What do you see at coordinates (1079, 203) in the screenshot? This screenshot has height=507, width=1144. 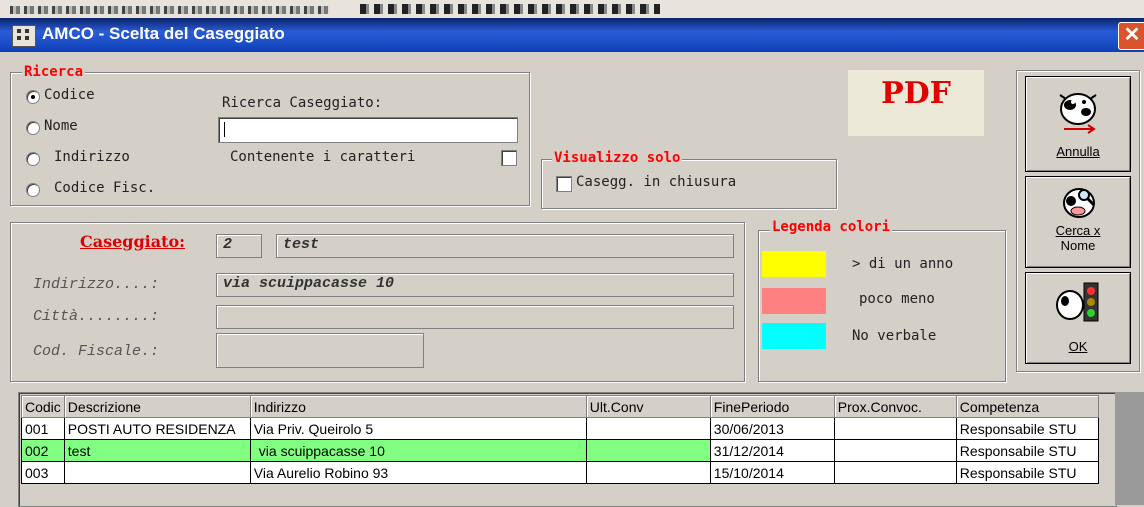 I see `cow-search-icon` at bounding box center [1079, 203].